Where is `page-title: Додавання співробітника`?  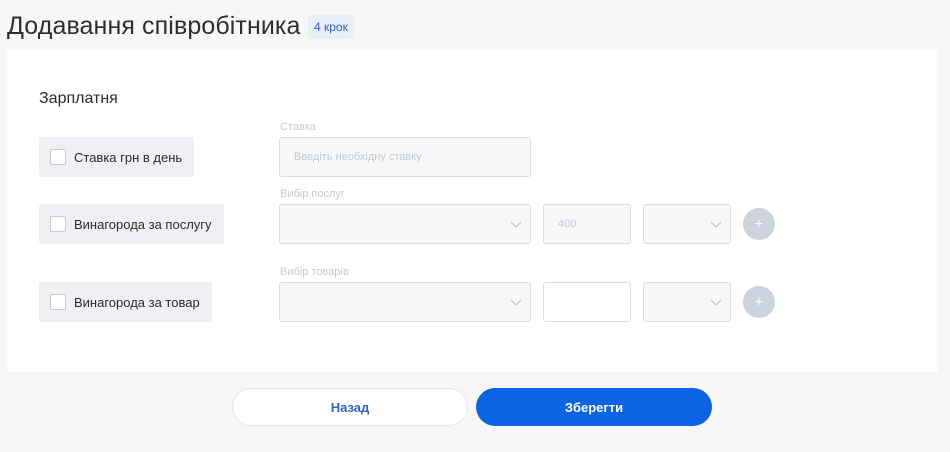 page-title: Додавання співробітника is located at coordinates (154, 26).